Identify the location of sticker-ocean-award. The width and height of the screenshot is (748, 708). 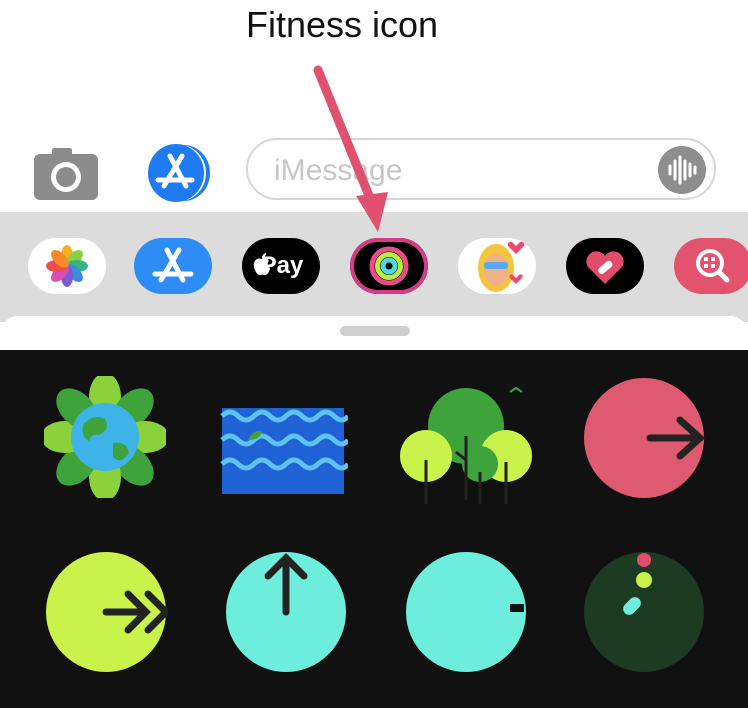
(284, 452).